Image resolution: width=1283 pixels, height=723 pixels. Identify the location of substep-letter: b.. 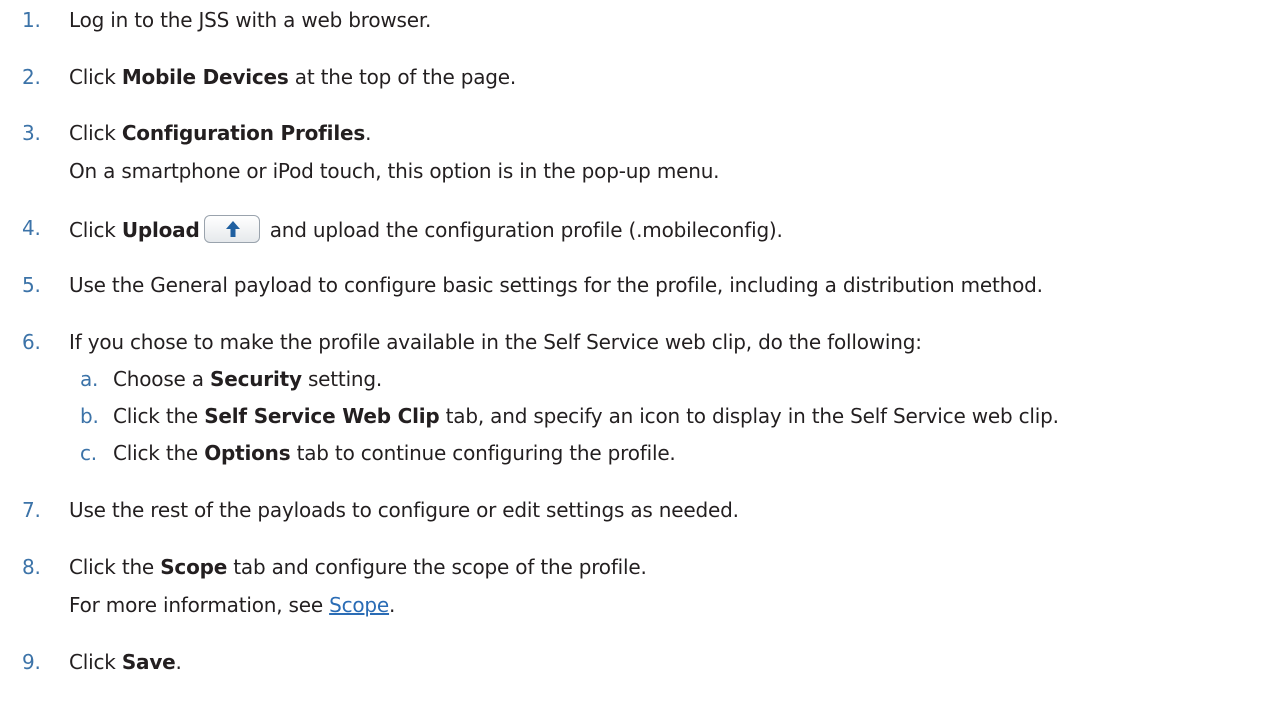
(89, 416).